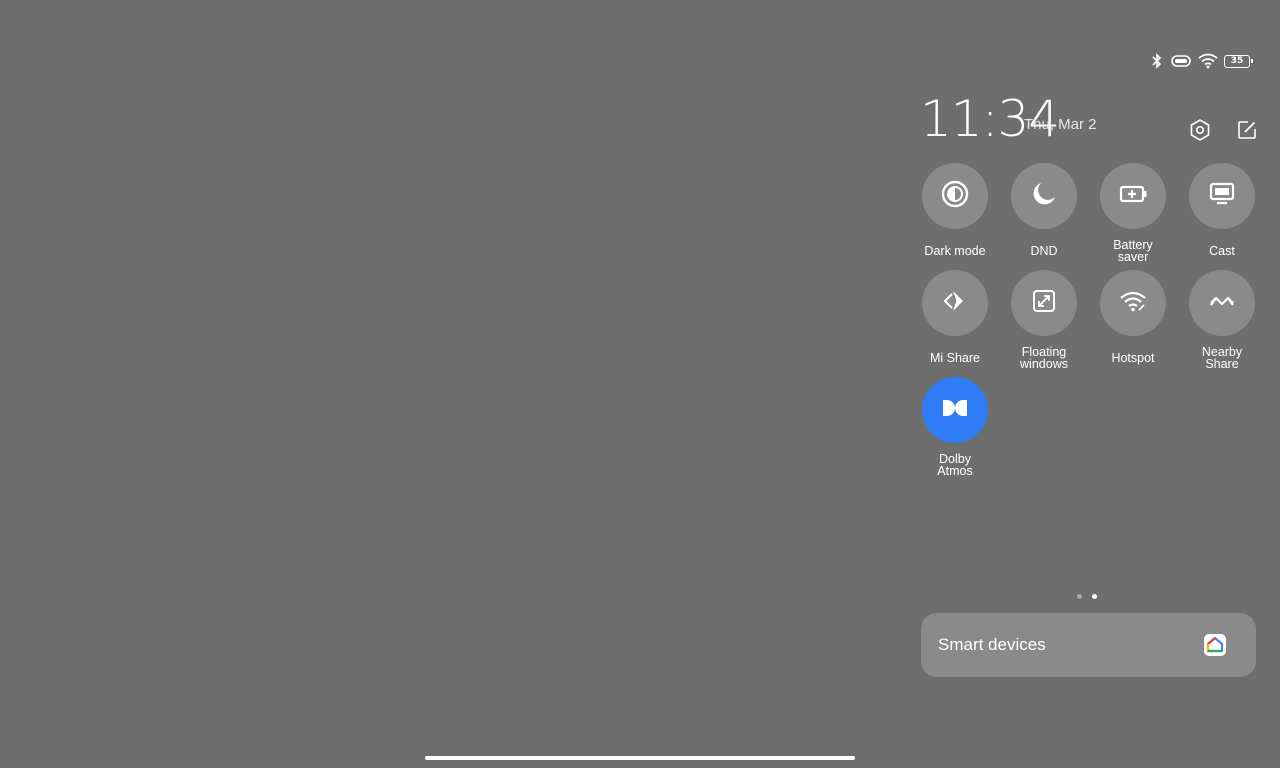 This screenshot has width=1280, height=768. I want to click on cast-icon, so click(1222, 196).